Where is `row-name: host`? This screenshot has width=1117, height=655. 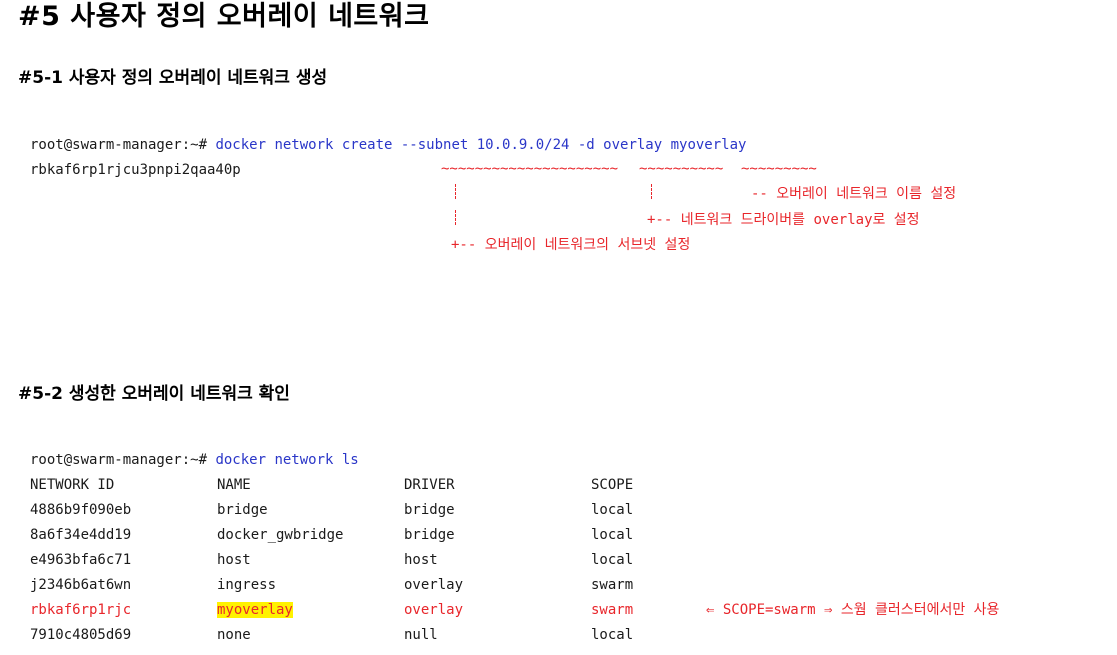 row-name: host is located at coordinates (234, 560).